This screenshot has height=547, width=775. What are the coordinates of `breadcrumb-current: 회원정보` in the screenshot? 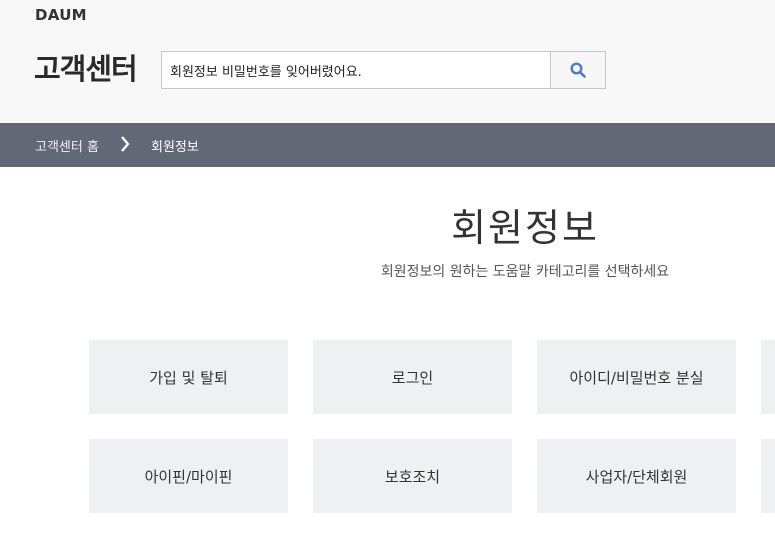 It's located at (175, 147).